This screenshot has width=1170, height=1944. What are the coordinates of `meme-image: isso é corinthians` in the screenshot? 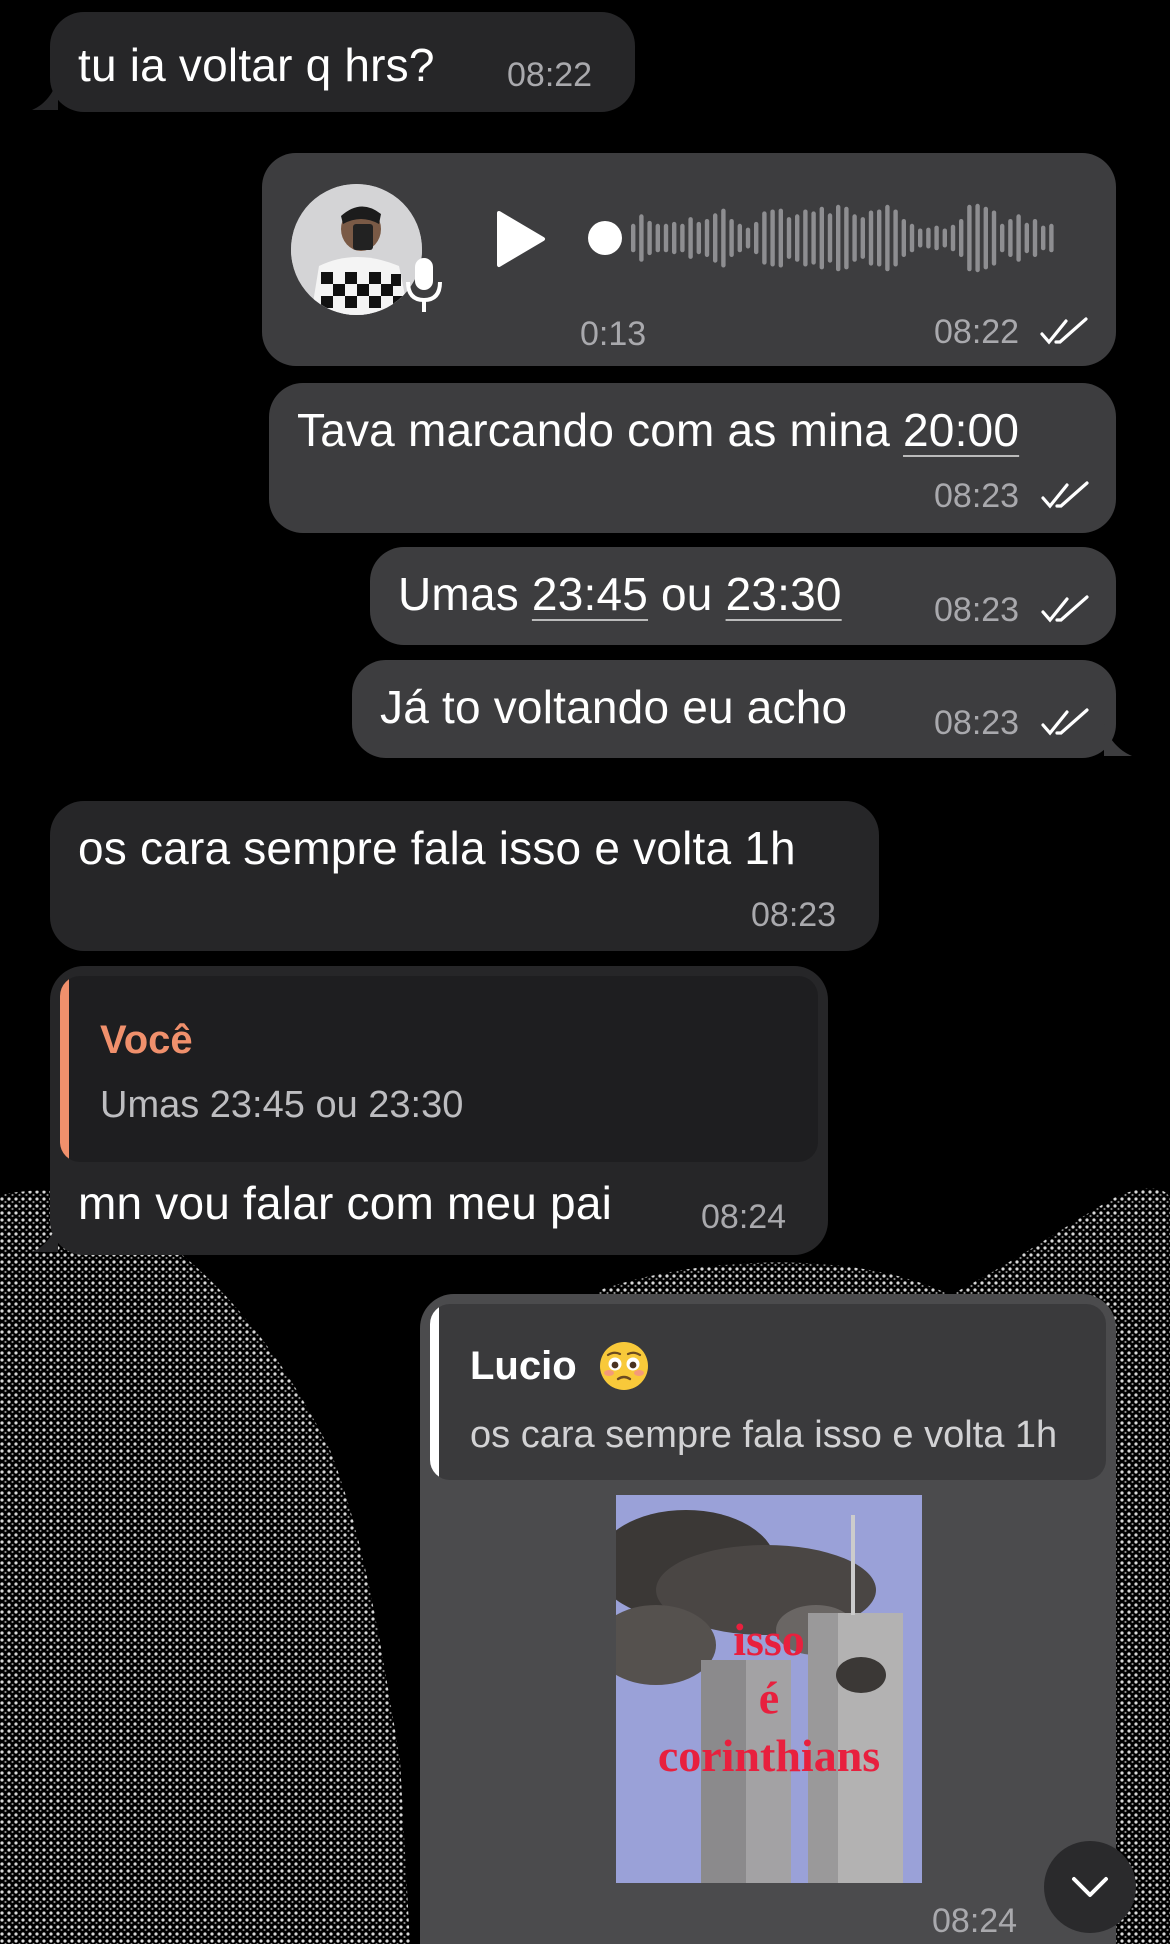 It's located at (769, 1689).